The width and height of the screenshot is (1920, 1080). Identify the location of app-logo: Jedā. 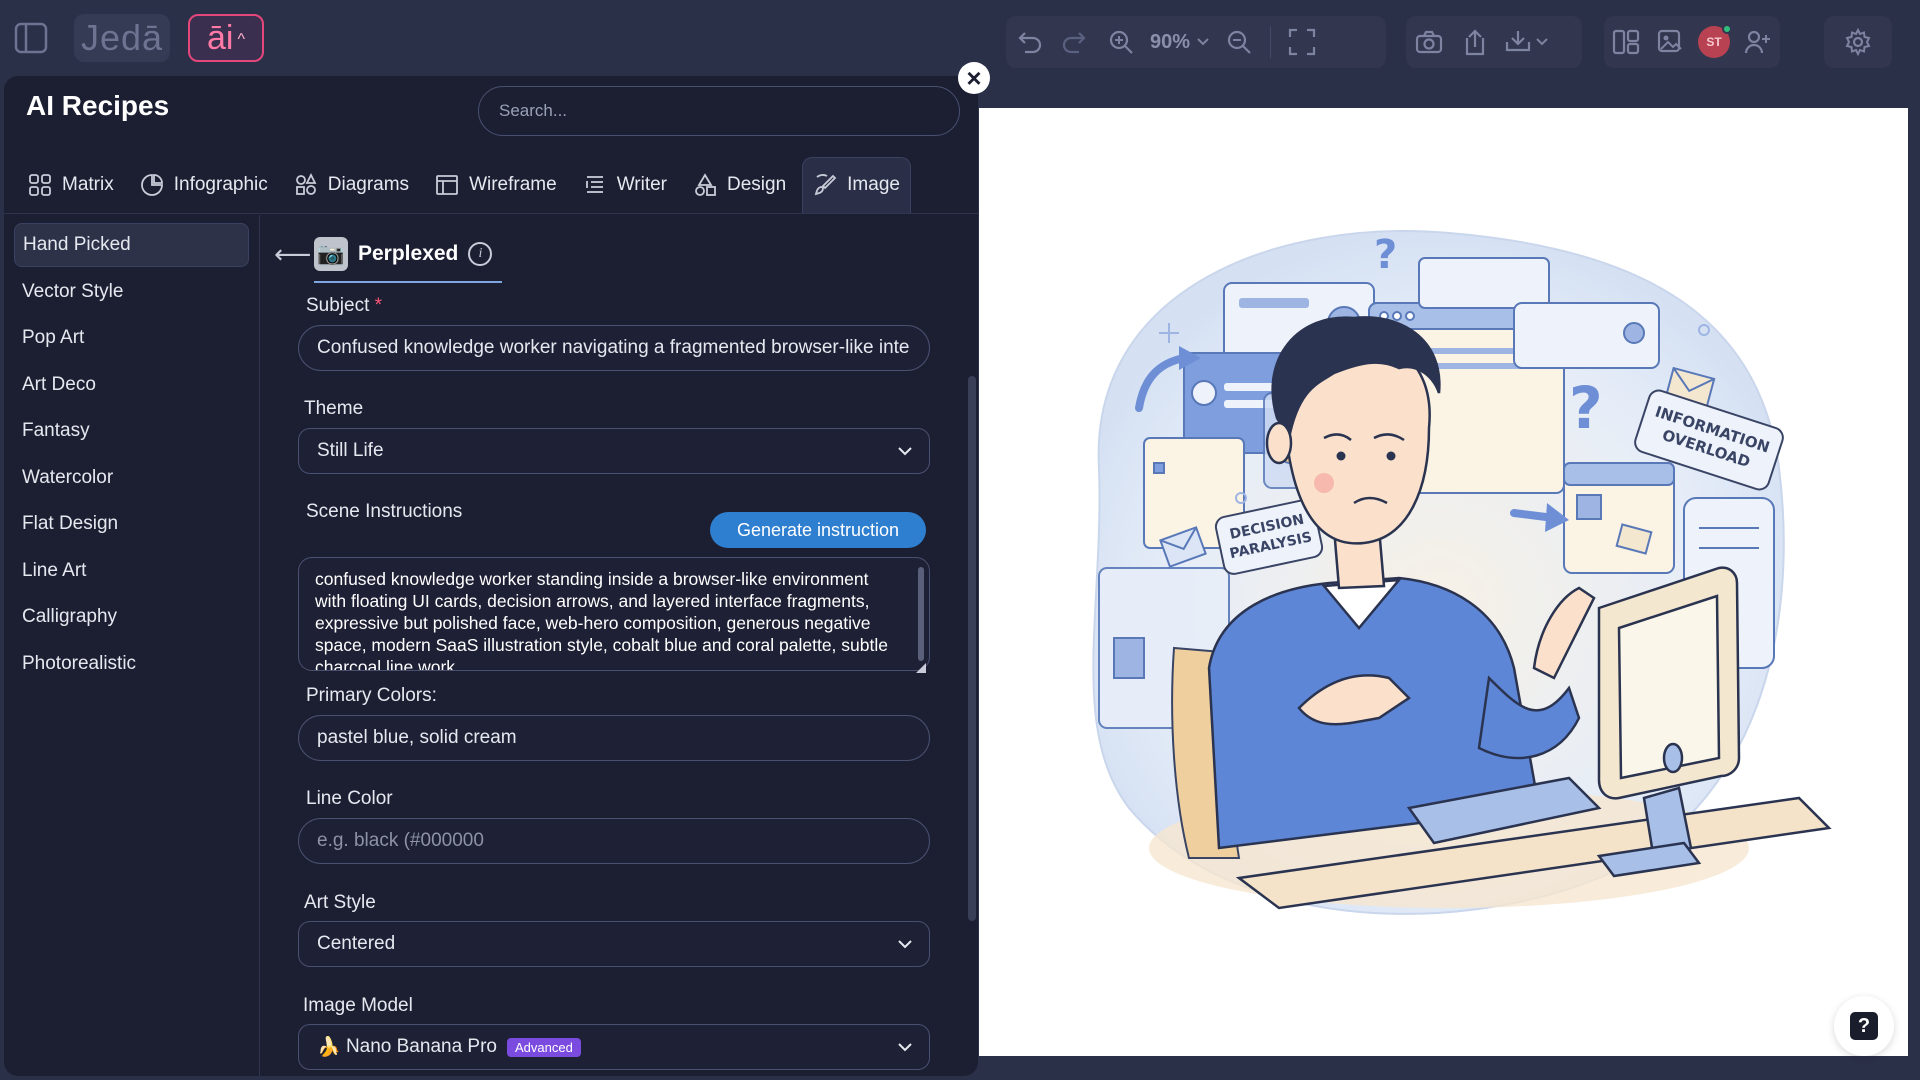
(122, 38).